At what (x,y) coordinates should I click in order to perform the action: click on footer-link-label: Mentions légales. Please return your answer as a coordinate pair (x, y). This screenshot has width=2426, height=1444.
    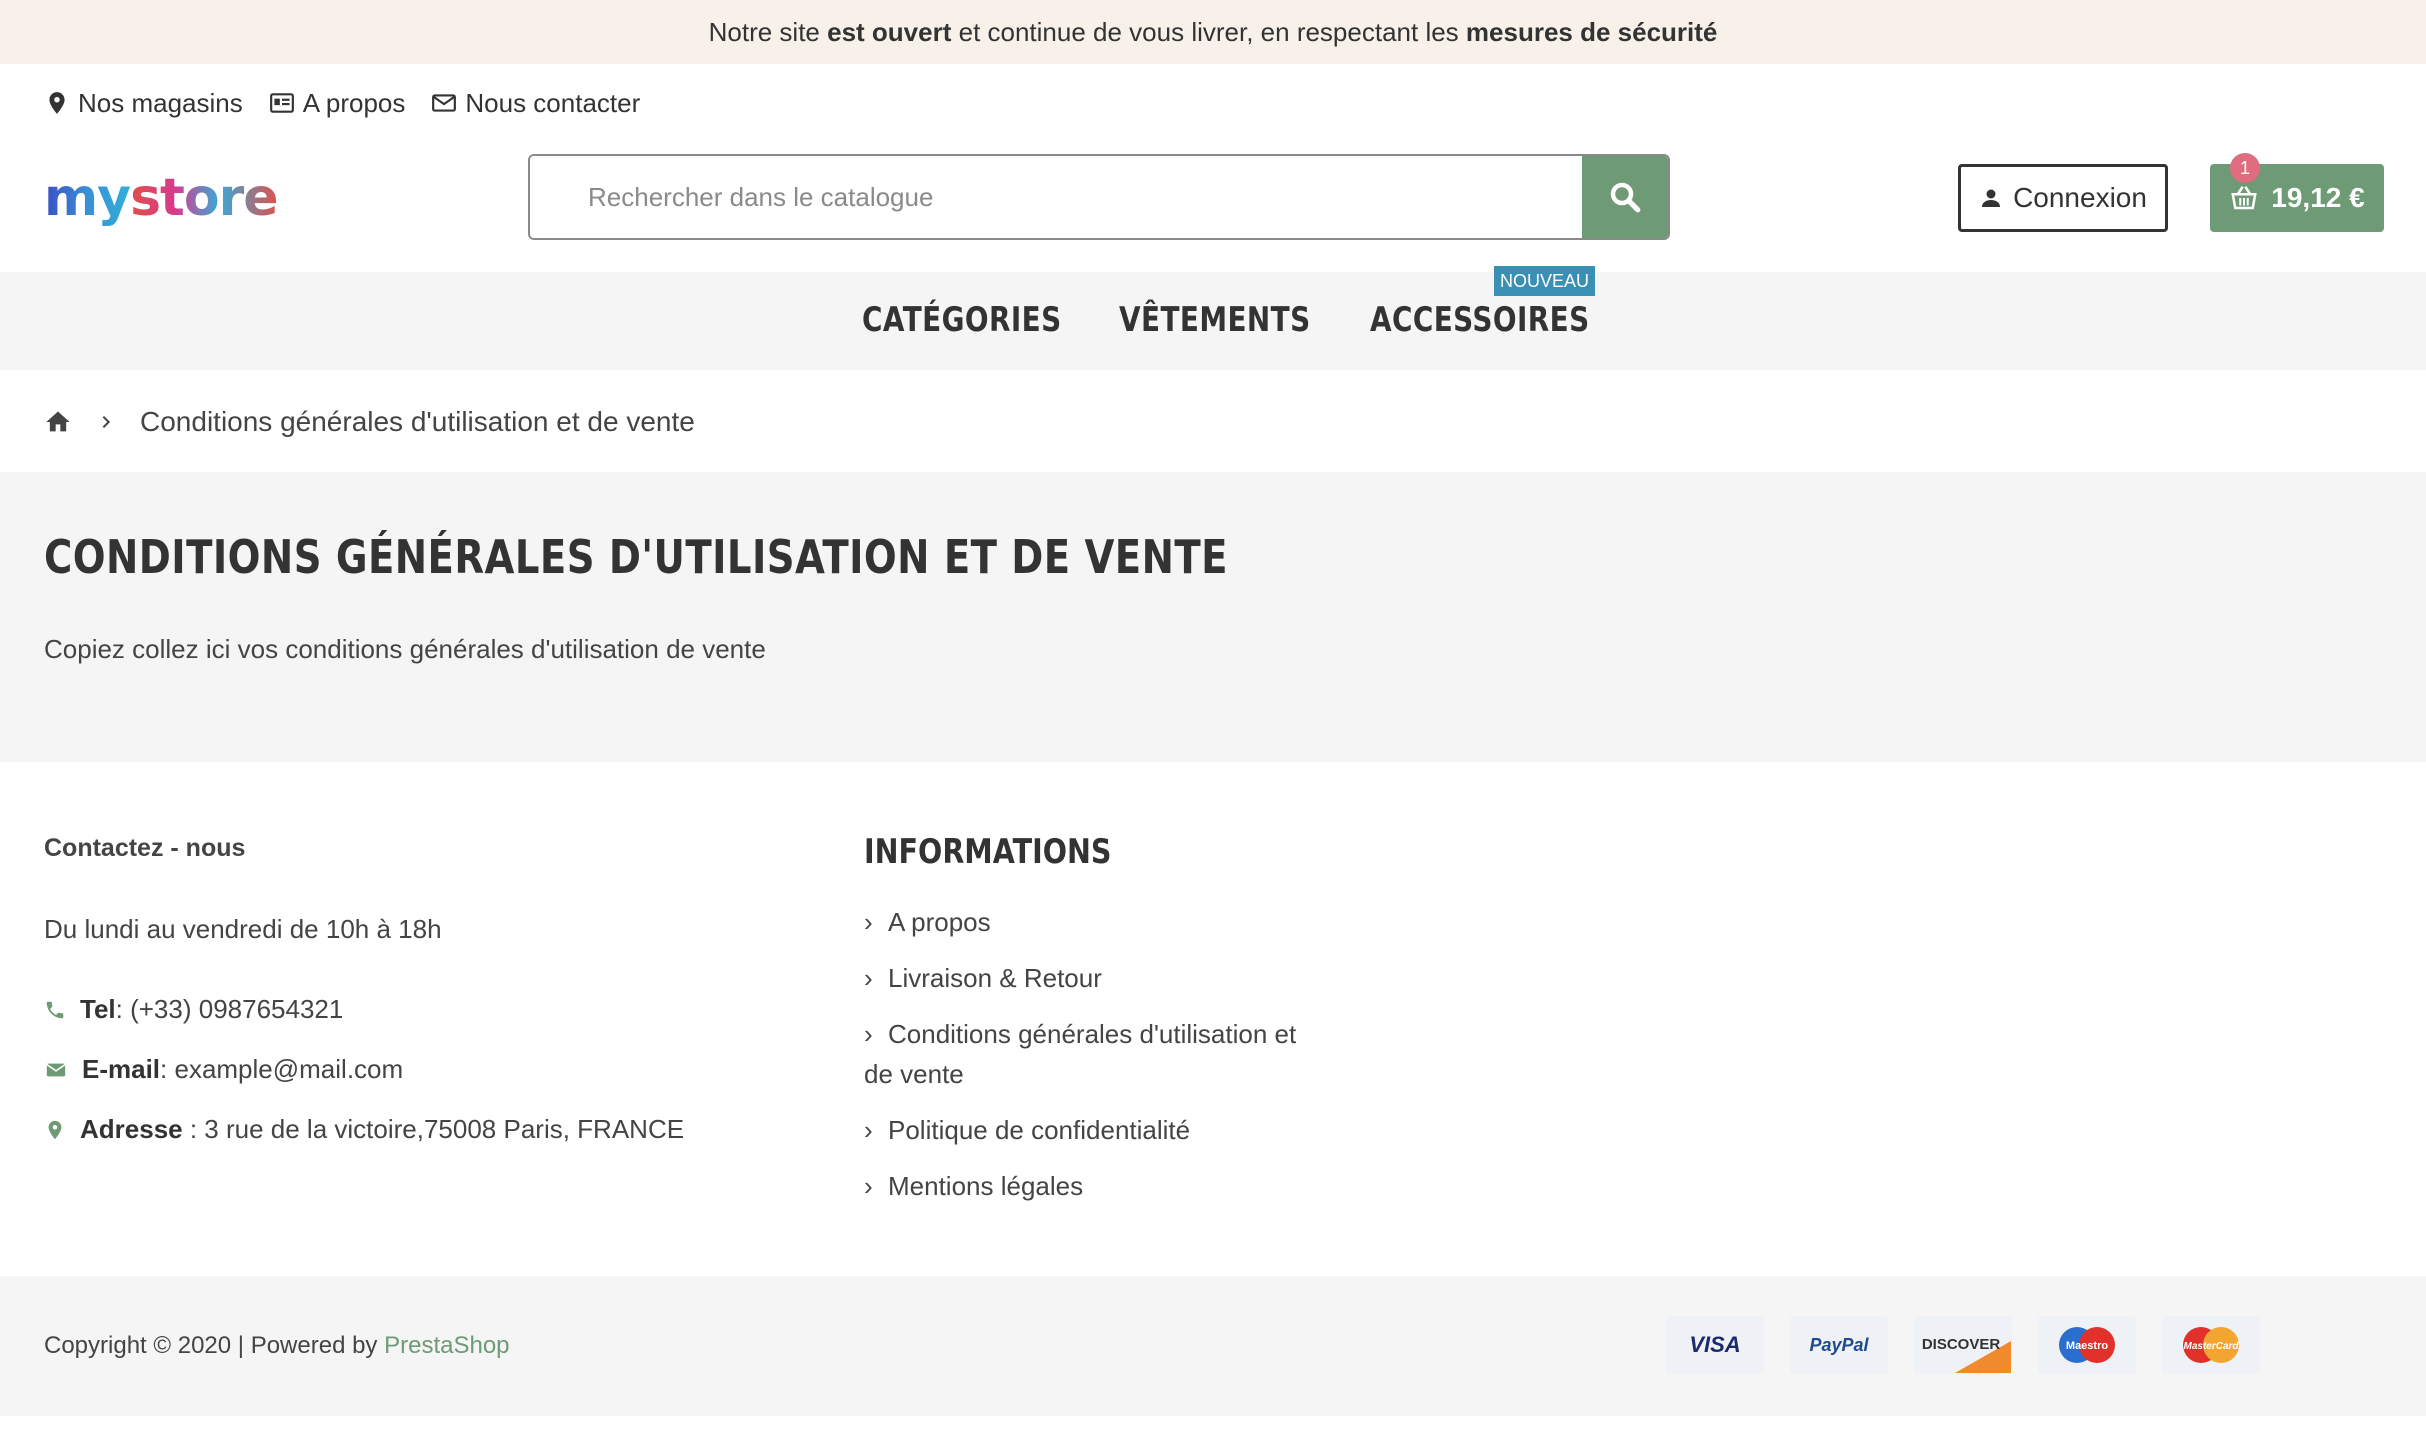
    Looking at the image, I should click on (986, 1186).